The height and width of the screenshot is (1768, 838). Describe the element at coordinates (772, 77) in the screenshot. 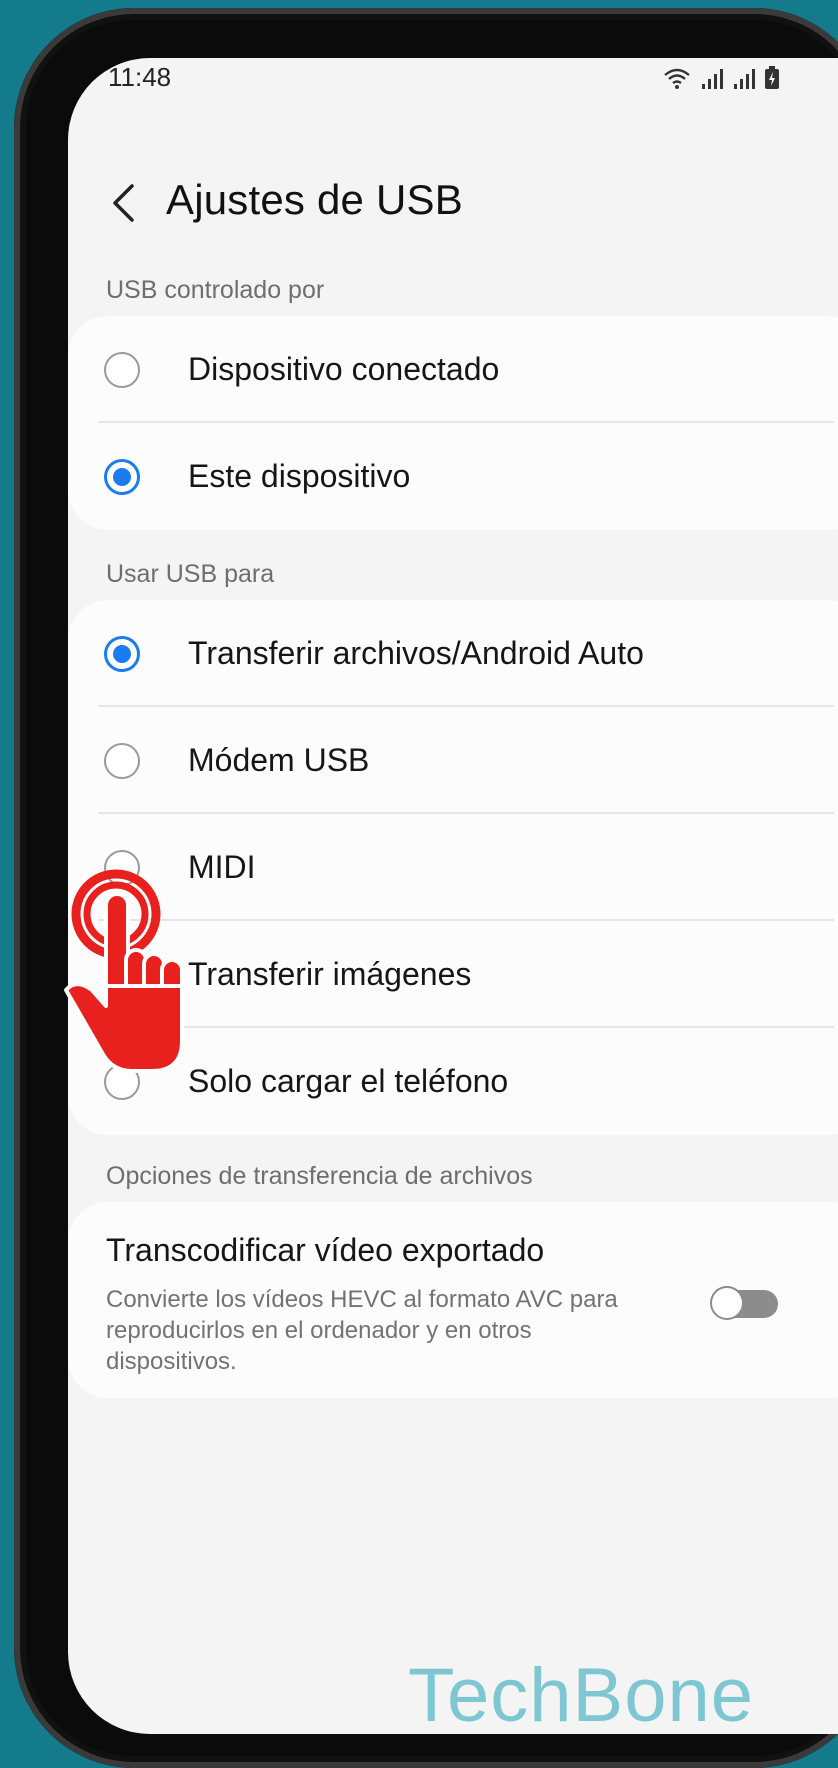

I see `battery-icon` at that location.